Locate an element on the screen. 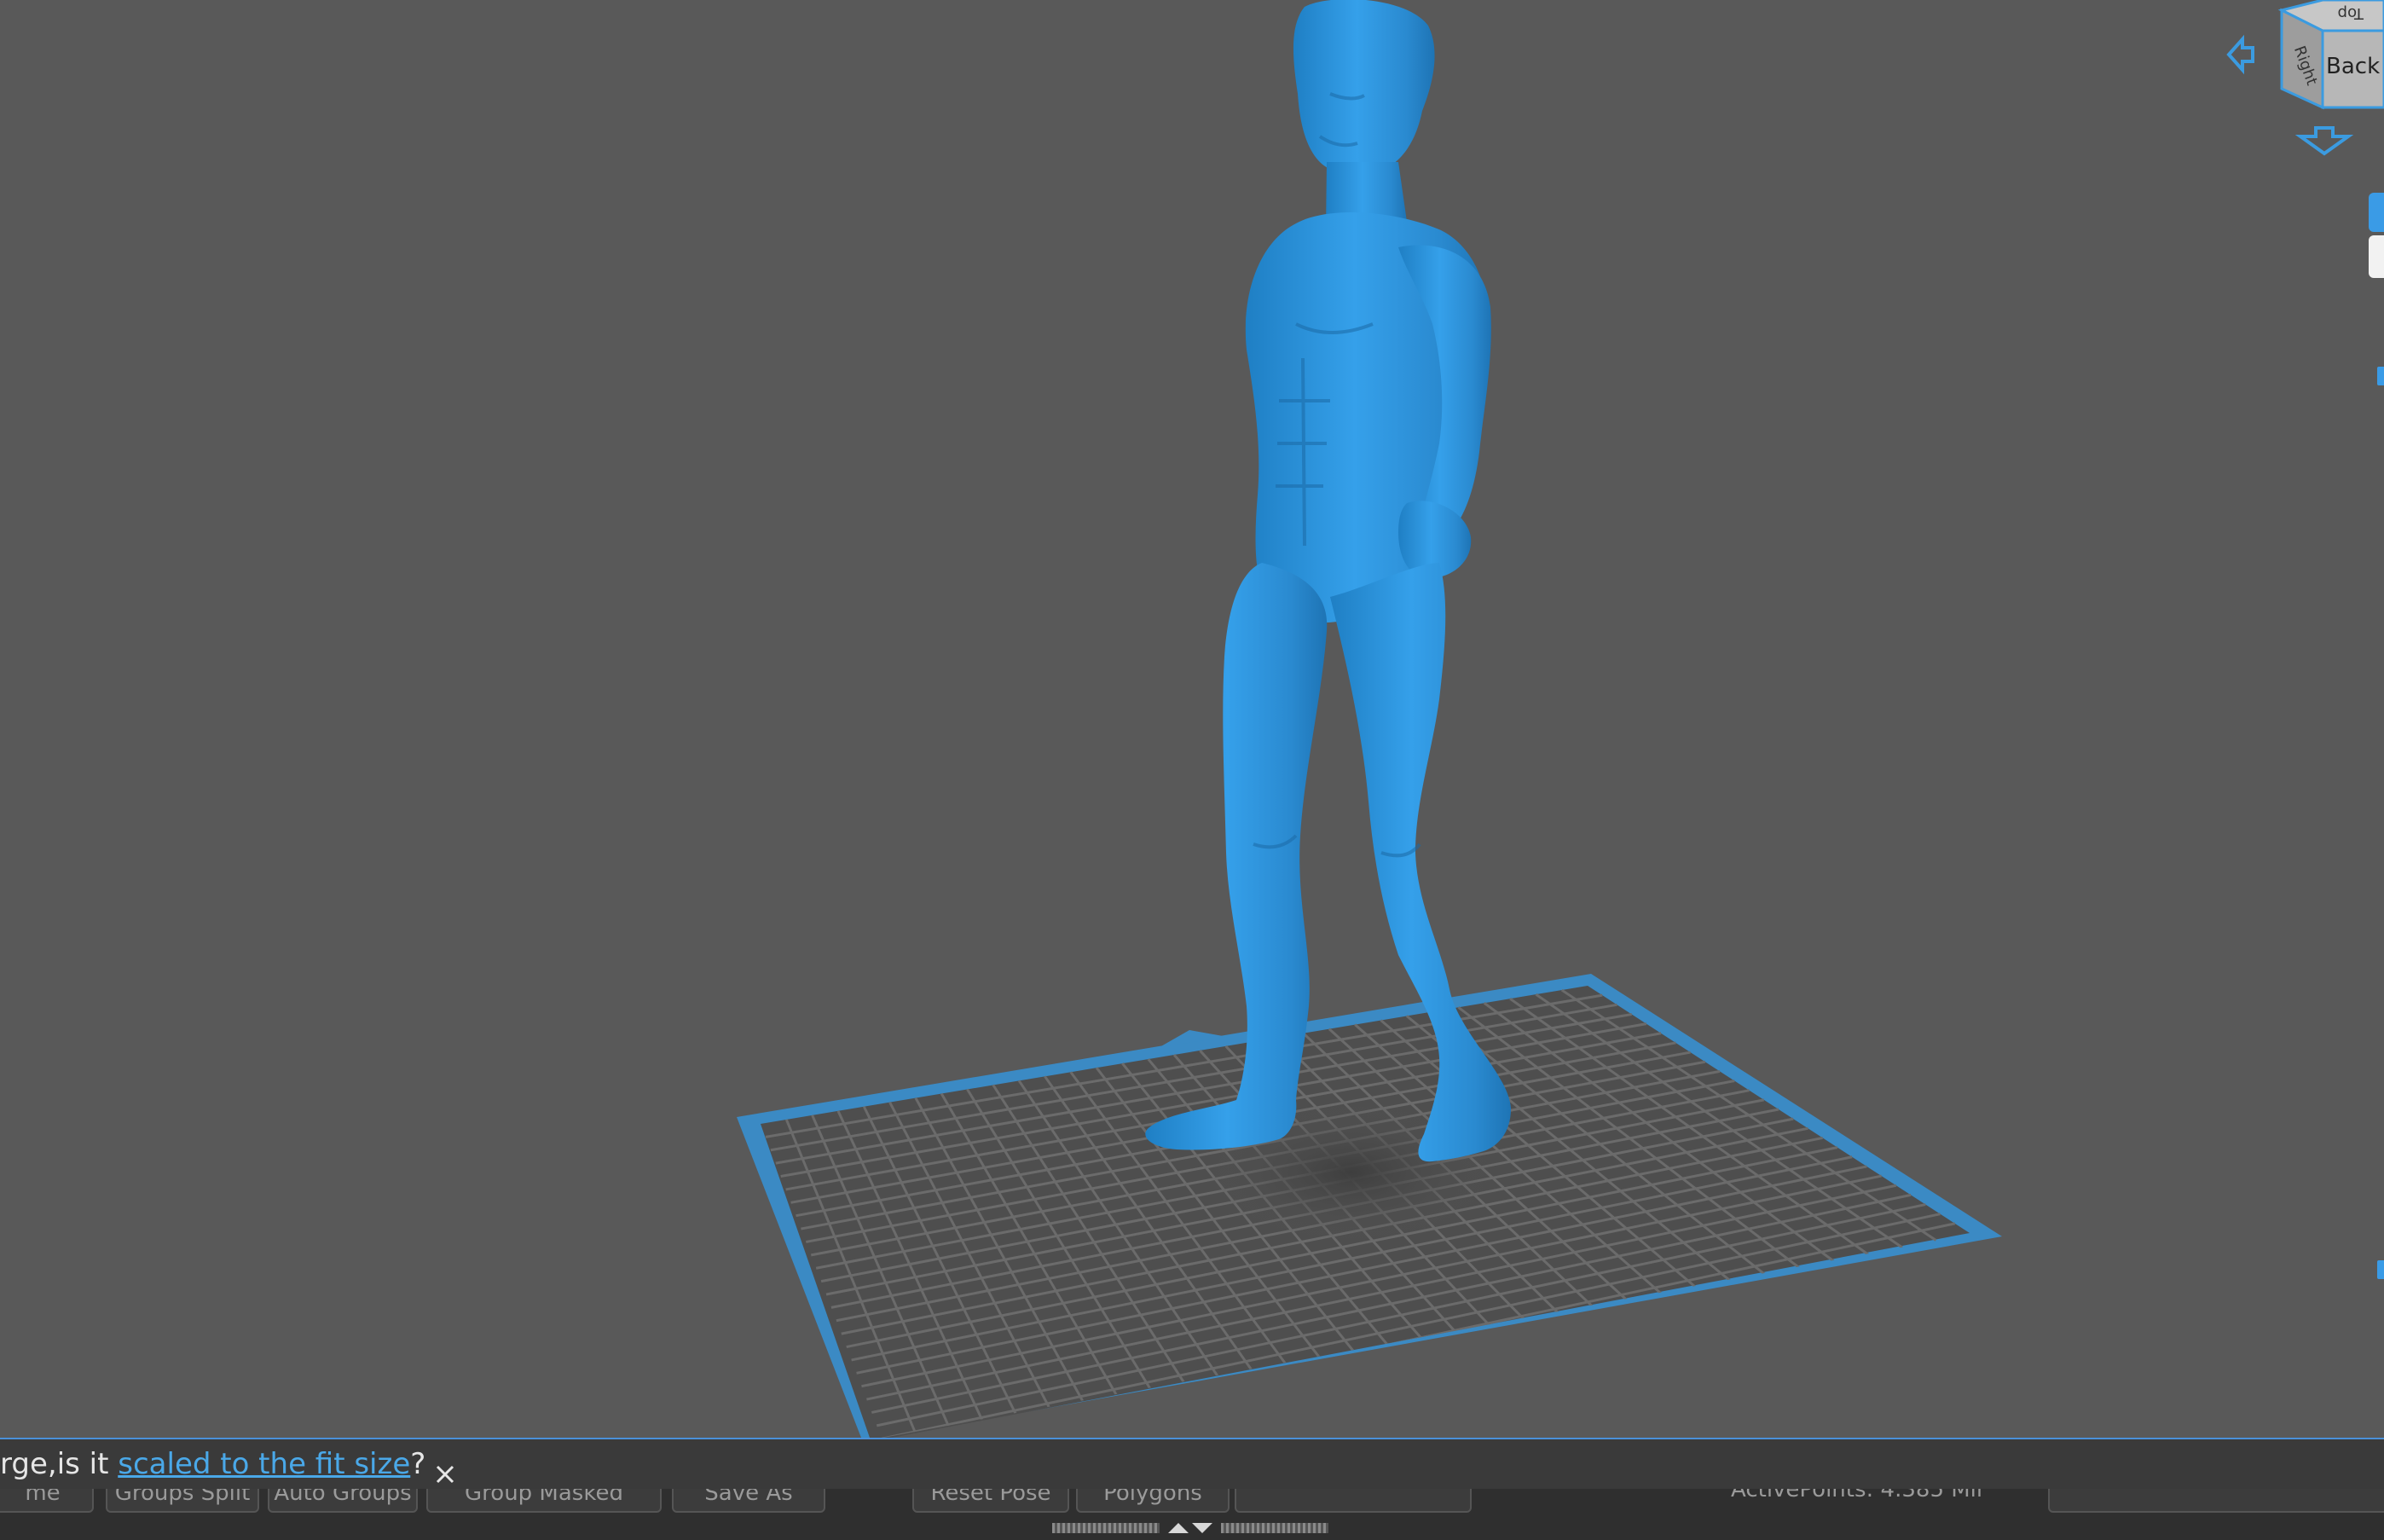 This screenshot has width=2384, height=1540. grip-right is located at coordinates (1274, 1528).